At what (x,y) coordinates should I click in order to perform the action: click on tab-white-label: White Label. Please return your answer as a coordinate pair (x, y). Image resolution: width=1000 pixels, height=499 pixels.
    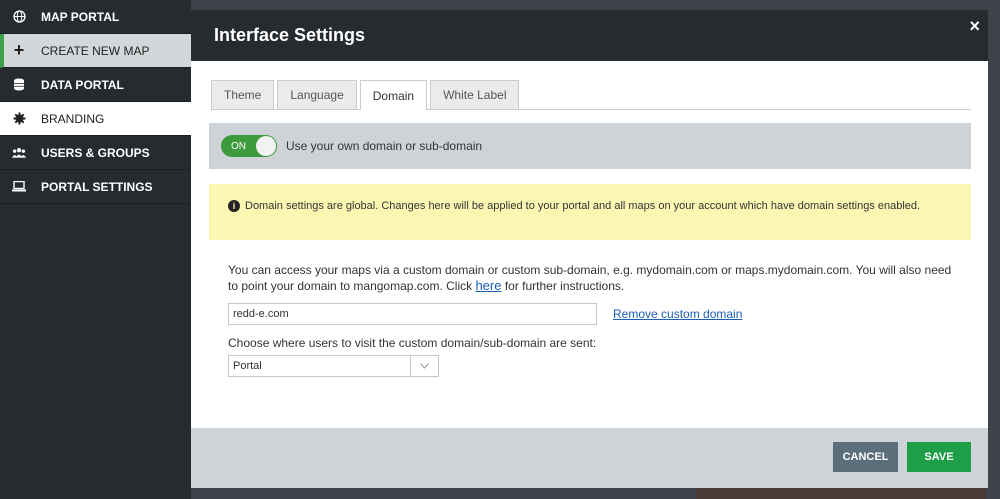
    Looking at the image, I should click on (475, 94).